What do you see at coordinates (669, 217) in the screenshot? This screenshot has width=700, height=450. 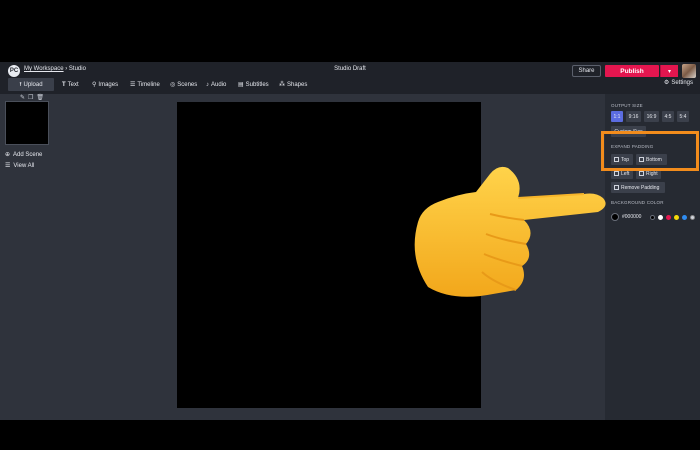 I see `color-swatch-red` at bounding box center [669, 217].